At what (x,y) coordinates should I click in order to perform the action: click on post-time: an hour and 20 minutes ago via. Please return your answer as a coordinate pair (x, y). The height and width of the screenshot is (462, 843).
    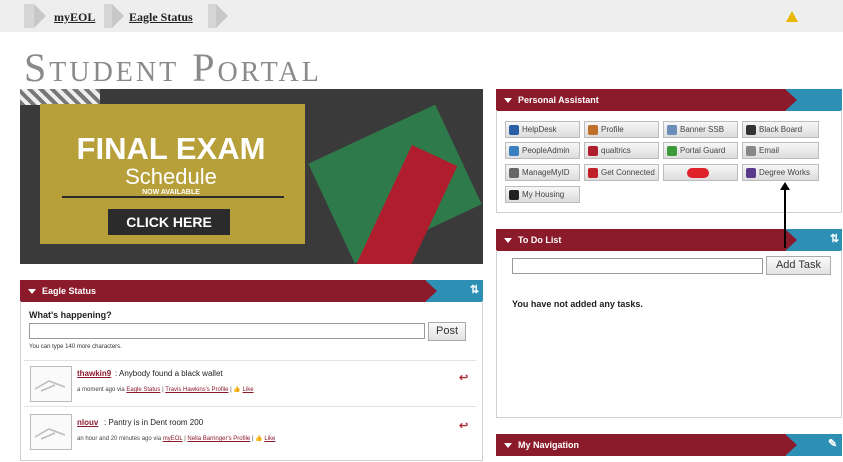
    Looking at the image, I should click on (119, 439).